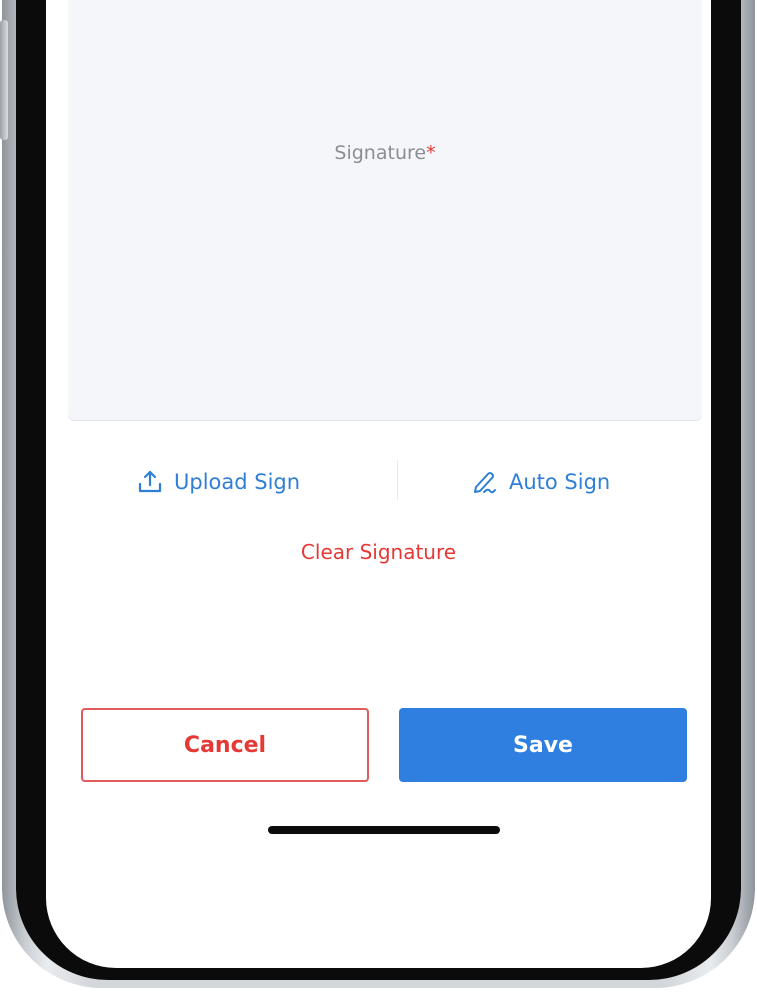 The width and height of the screenshot is (757, 995). What do you see at coordinates (4, 80) in the screenshot?
I see `side-button` at bounding box center [4, 80].